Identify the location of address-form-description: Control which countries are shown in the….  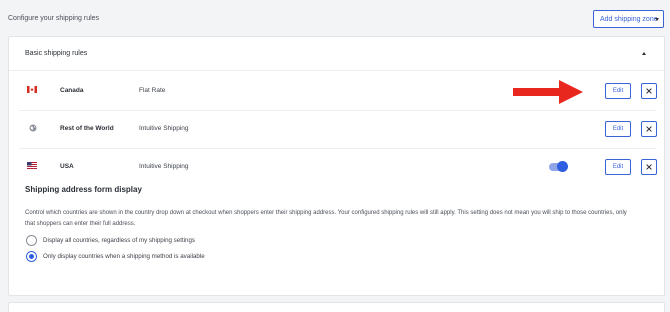
(326, 218).